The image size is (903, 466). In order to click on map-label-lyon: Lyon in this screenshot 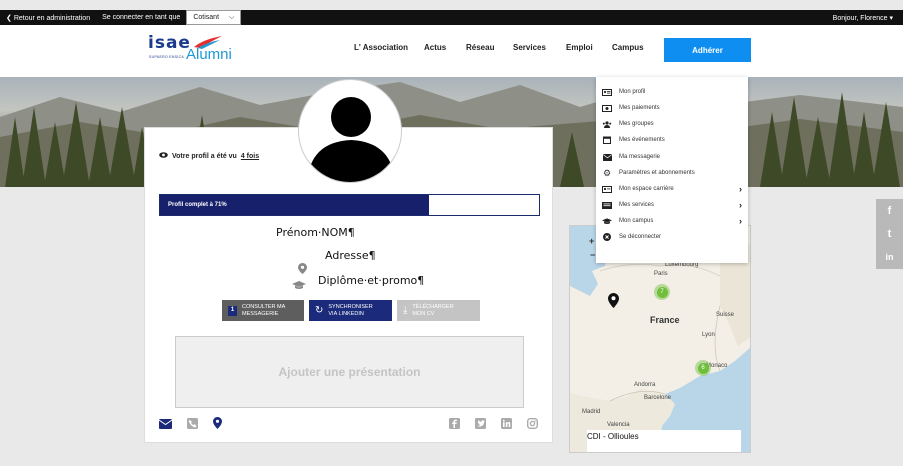, I will do `click(708, 335)`.